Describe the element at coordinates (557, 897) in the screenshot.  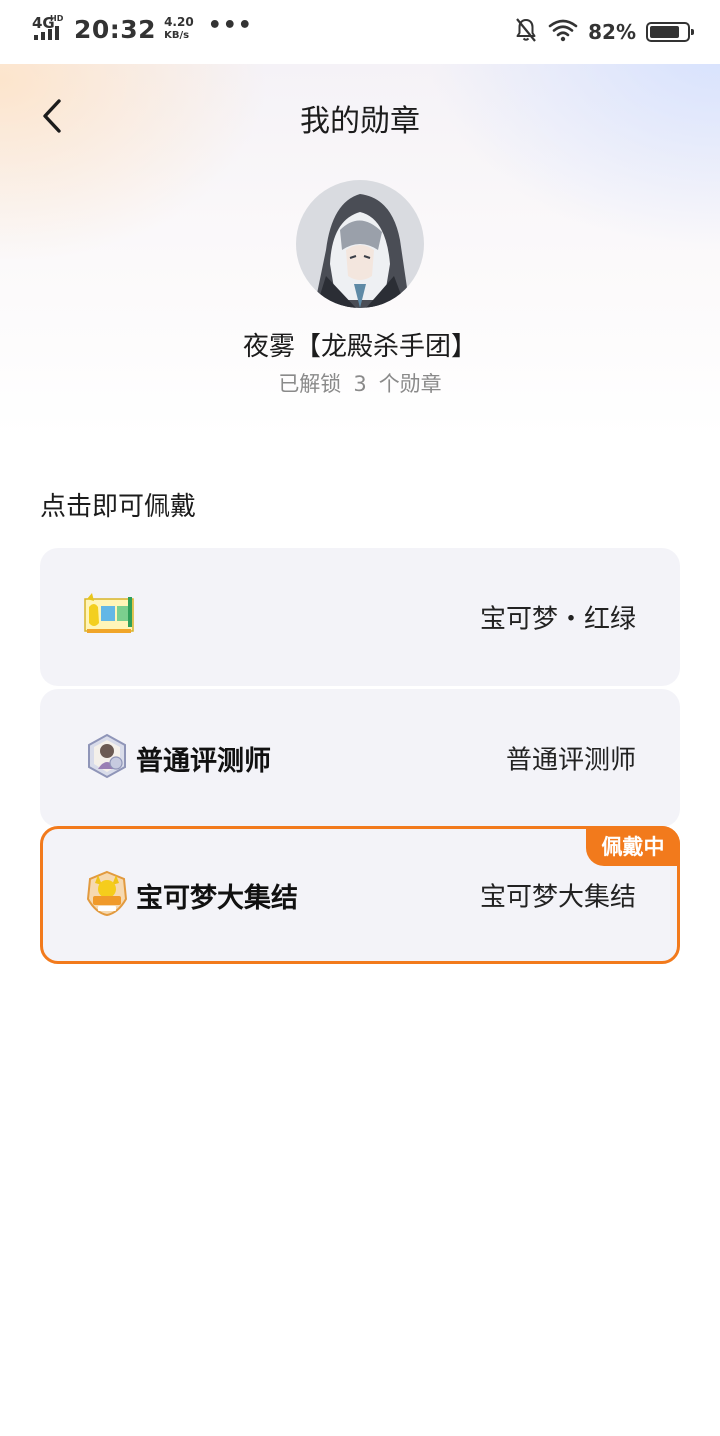
I see `medal-name: 宝可梦大集结` at that location.